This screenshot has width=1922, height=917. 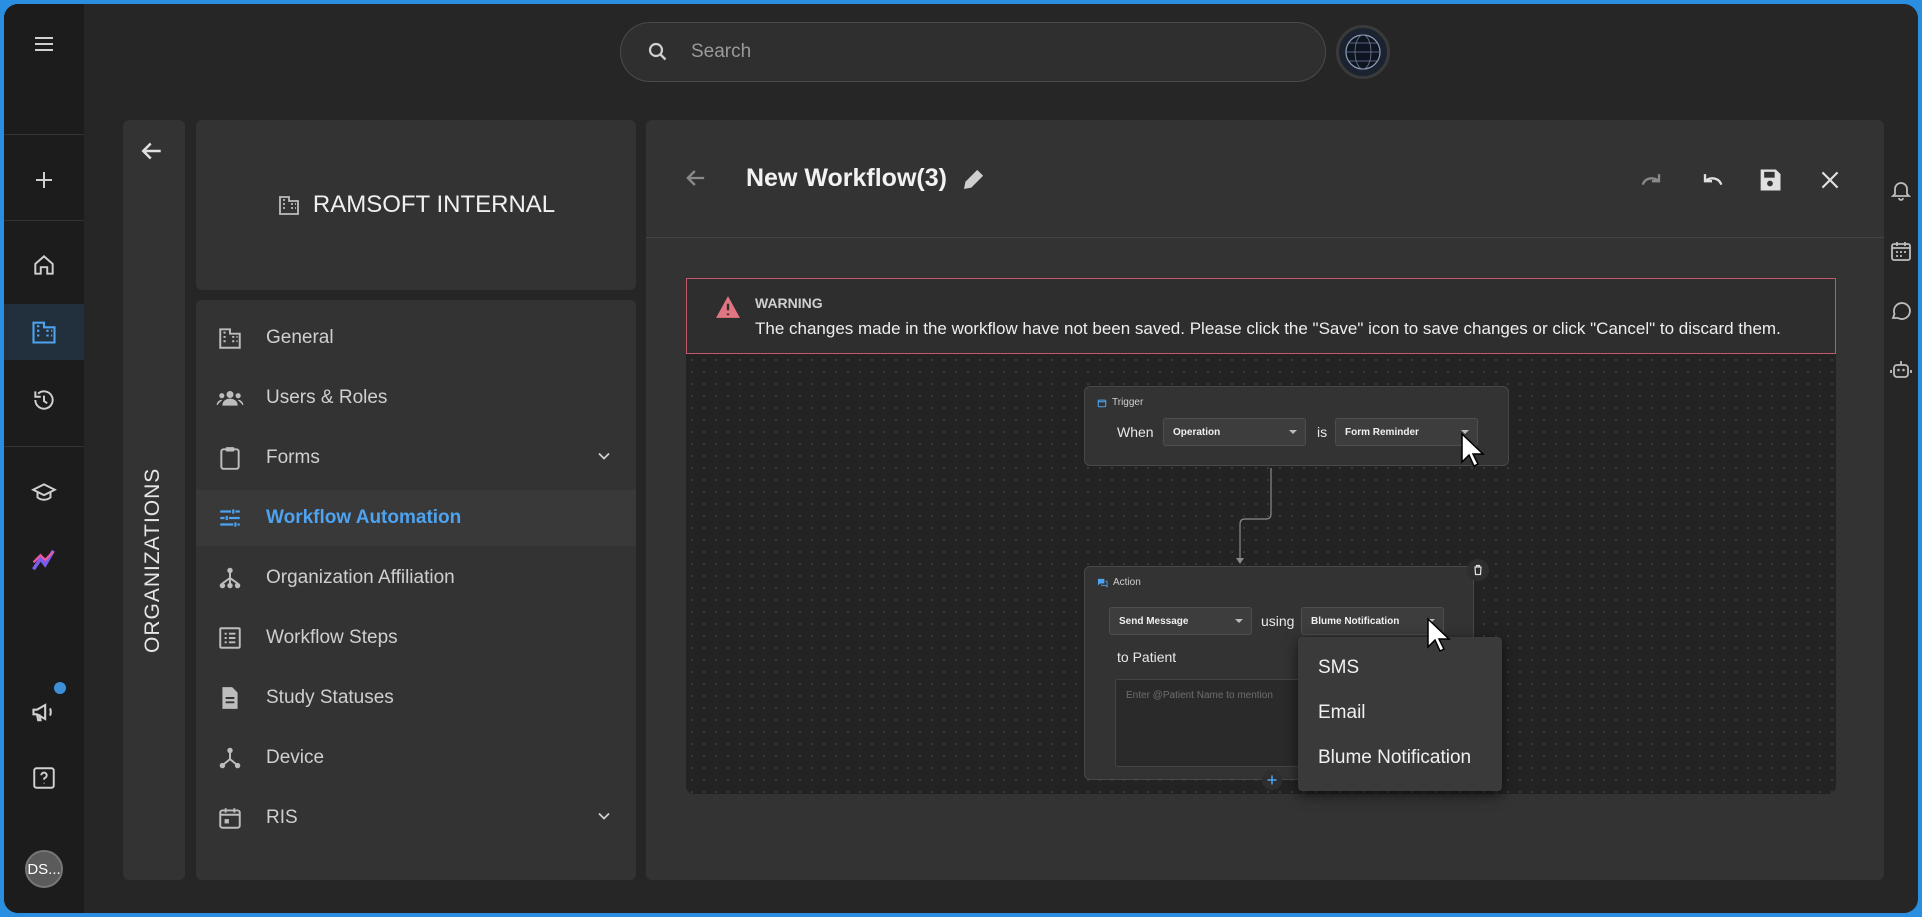 I want to click on back-button, so click(x=152, y=153).